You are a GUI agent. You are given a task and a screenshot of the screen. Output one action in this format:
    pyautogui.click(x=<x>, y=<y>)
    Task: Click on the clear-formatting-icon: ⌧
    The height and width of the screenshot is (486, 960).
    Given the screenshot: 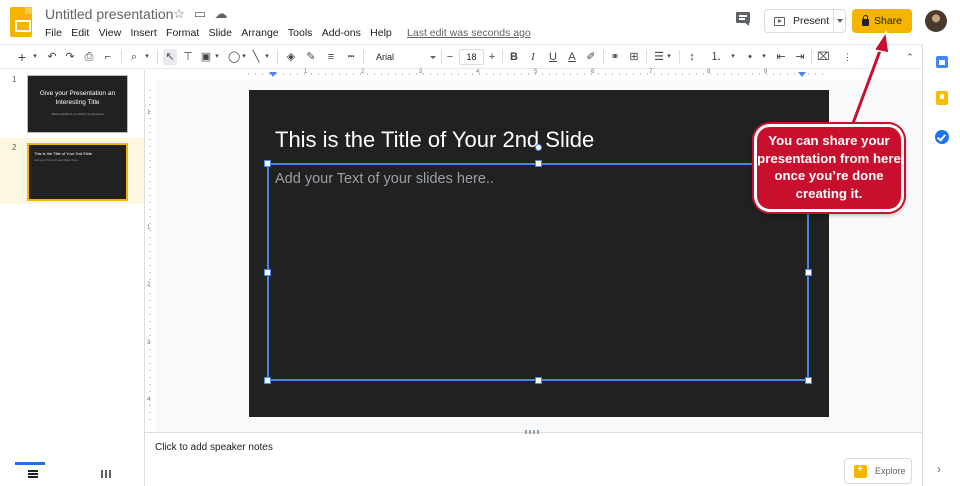 What is the action you would take?
    pyautogui.click(x=823, y=57)
    